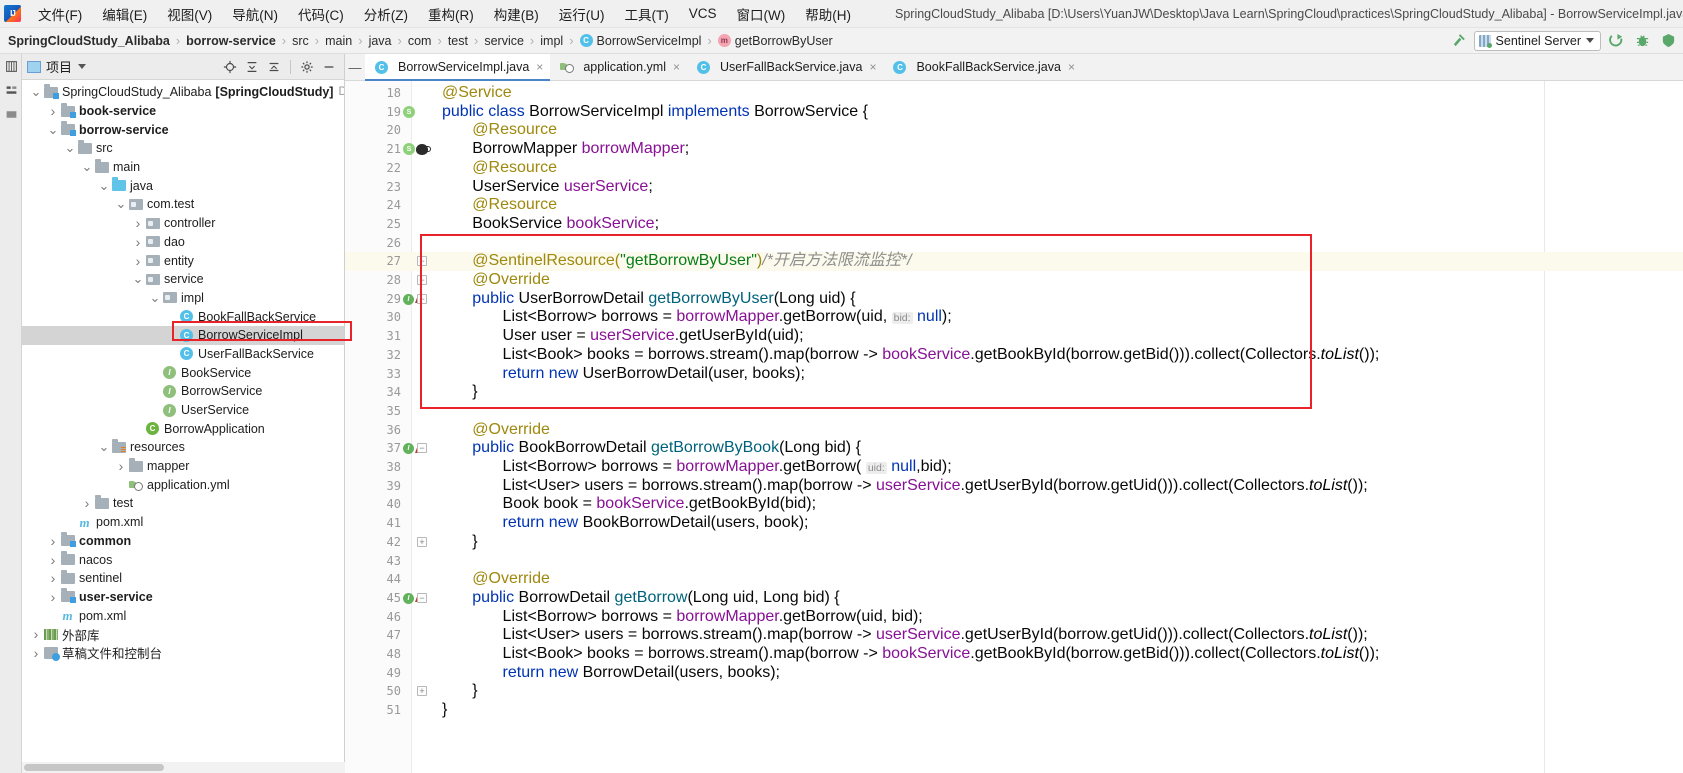  What do you see at coordinates (183, 148) in the screenshot?
I see `tree-node-src: ⌄ src` at bounding box center [183, 148].